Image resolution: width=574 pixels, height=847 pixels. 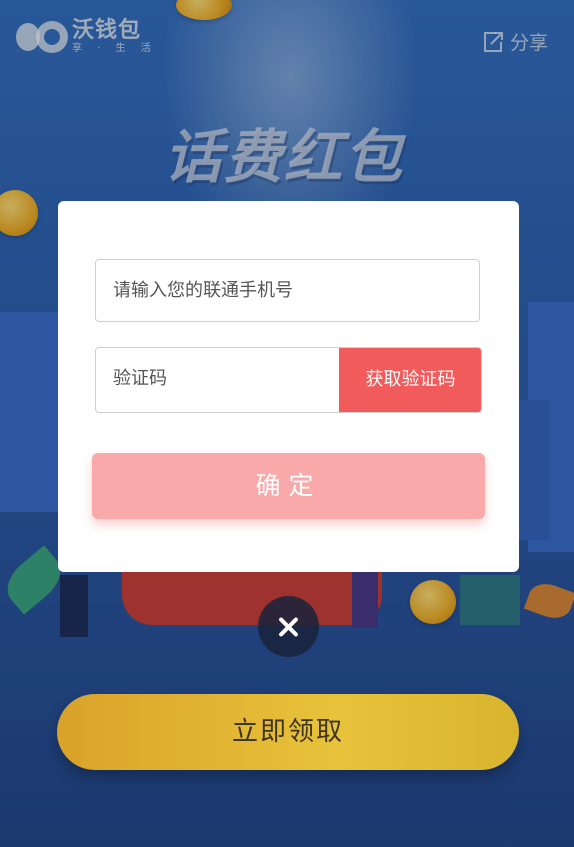 I want to click on confirm-button: 确定, so click(x=288, y=486).